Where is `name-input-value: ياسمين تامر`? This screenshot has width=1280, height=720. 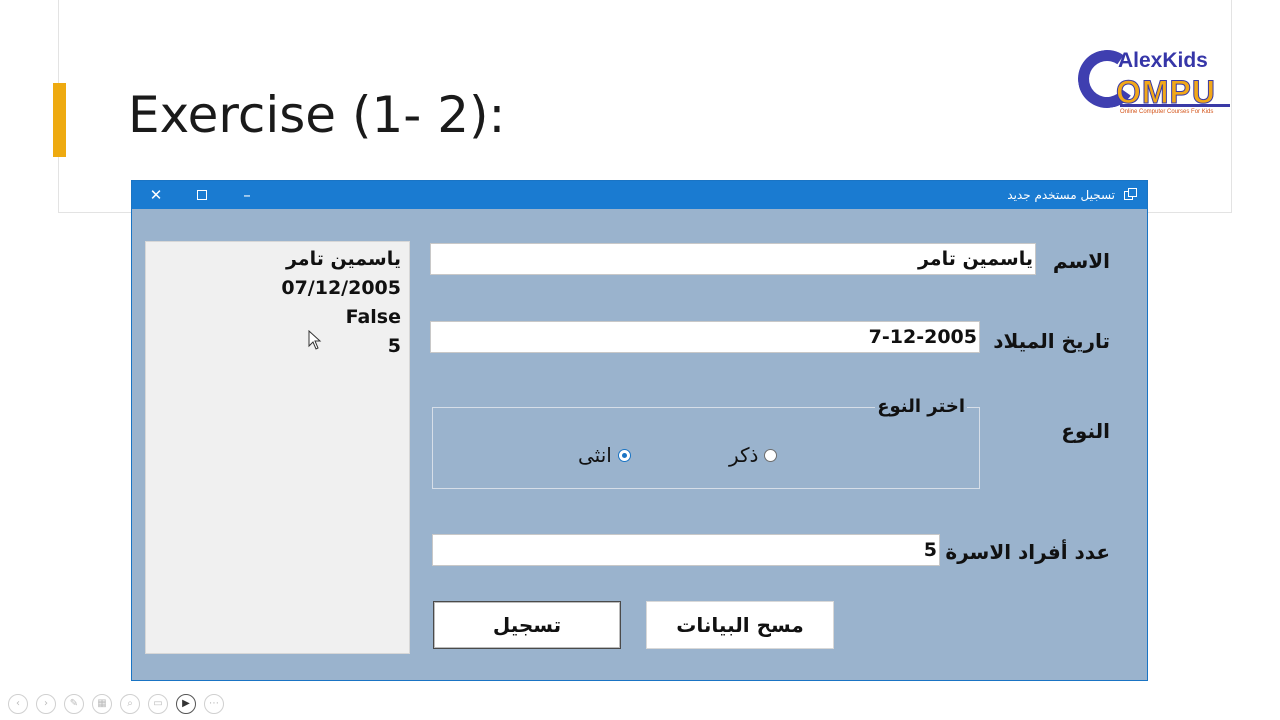 name-input-value: ياسمين تامر is located at coordinates (975, 259).